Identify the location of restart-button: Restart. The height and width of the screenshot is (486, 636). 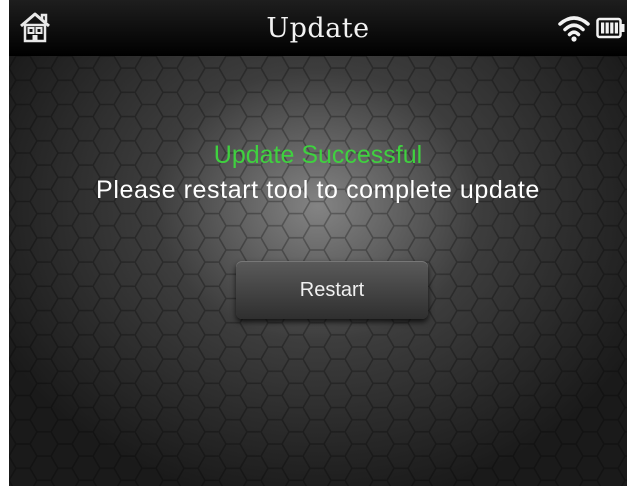
(332, 290).